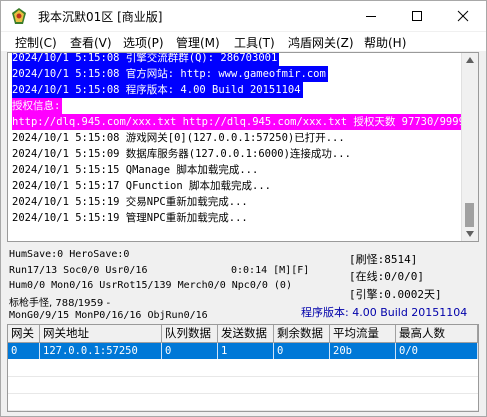 Image resolution: width=487 pixels, height=417 pixels. I want to click on menu-help: 帮助(H), so click(385, 42).